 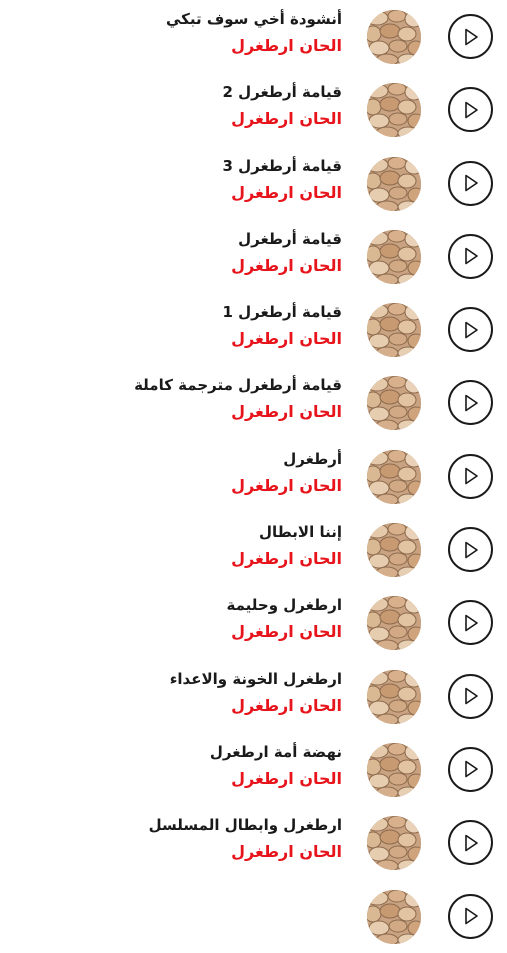 What do you see at coordinates (256, 693) in the screenshot?
I see `track-text: ارطغرل الخونة والاعداء الحان ارطغرل` at bounding box center [256, 693].